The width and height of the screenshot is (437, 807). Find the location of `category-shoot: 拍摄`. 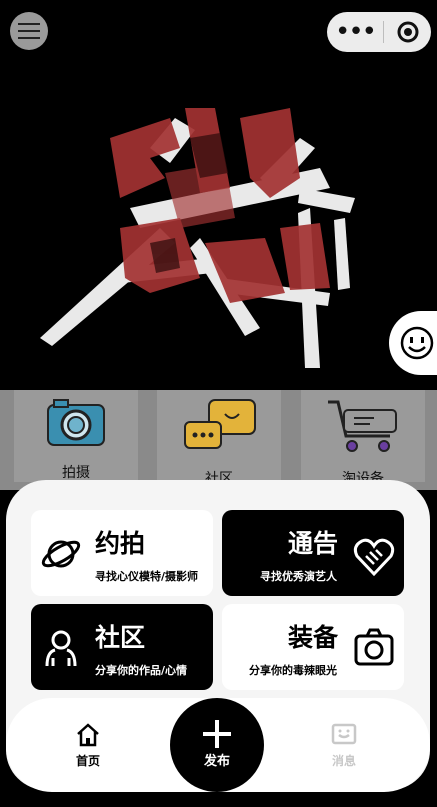

category-shoot: 拍摄 is located at coordinates (76, 436).